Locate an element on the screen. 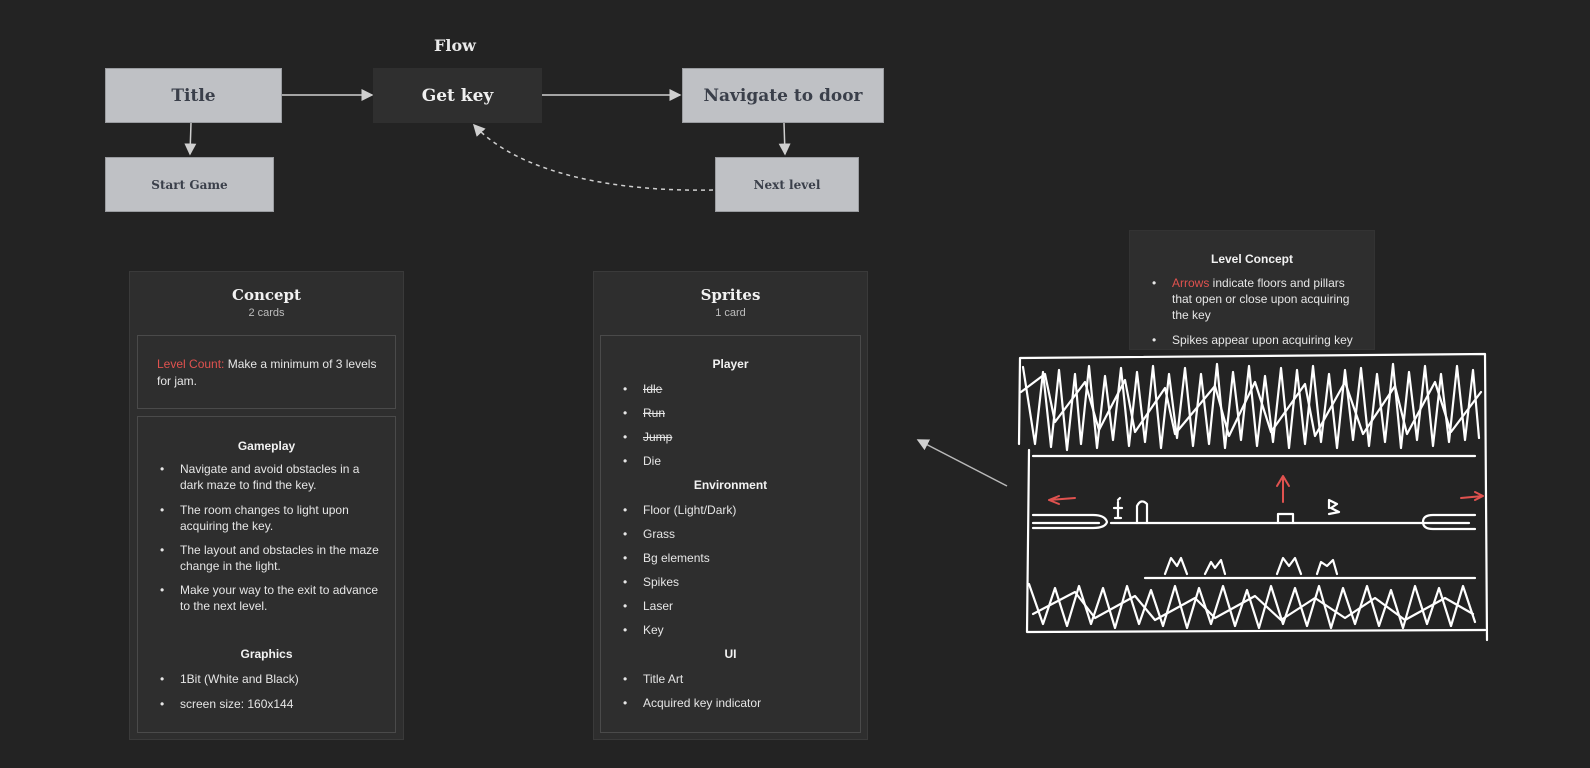 This screenshot has height=768, width=1590. level-concept-item-spikes: Spikes appear upon acquiring key is located at coordinates (1257, 340).